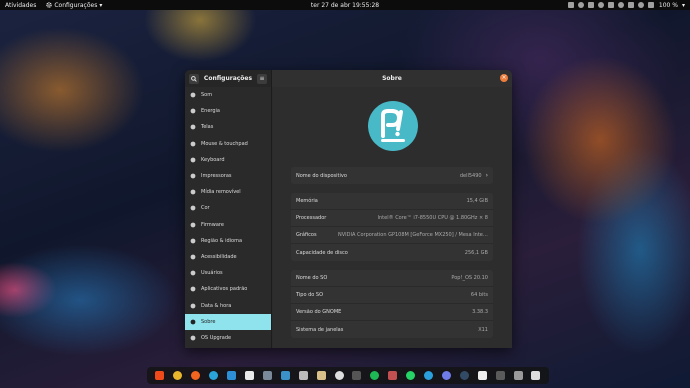 Image resolution: width=690 pixels, height=388 pixels. I want to click on steam-icon, so click(464, 375).